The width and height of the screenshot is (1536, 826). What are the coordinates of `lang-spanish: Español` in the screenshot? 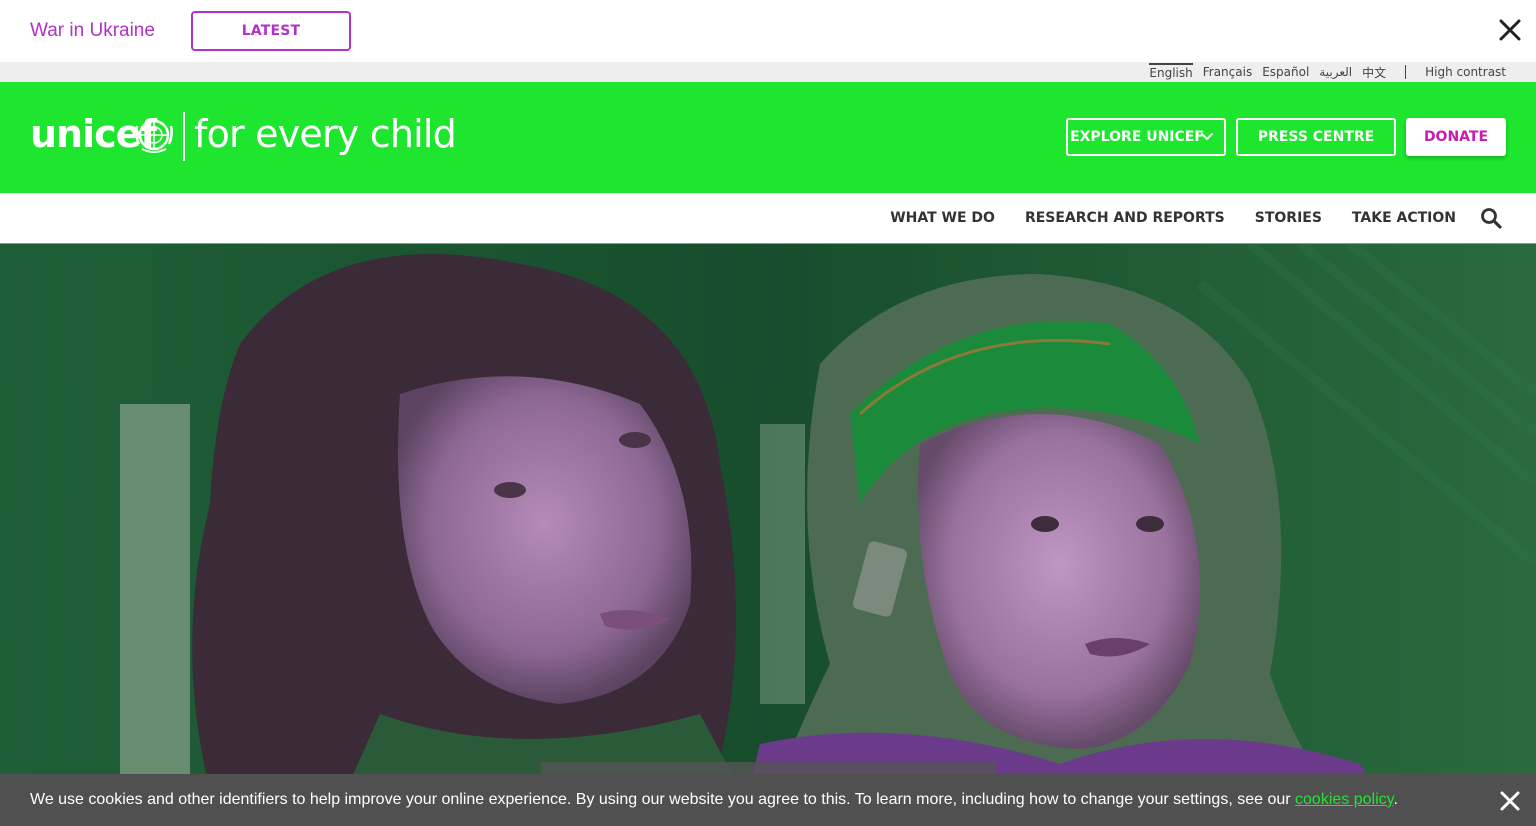 It's located at (1285, 72).